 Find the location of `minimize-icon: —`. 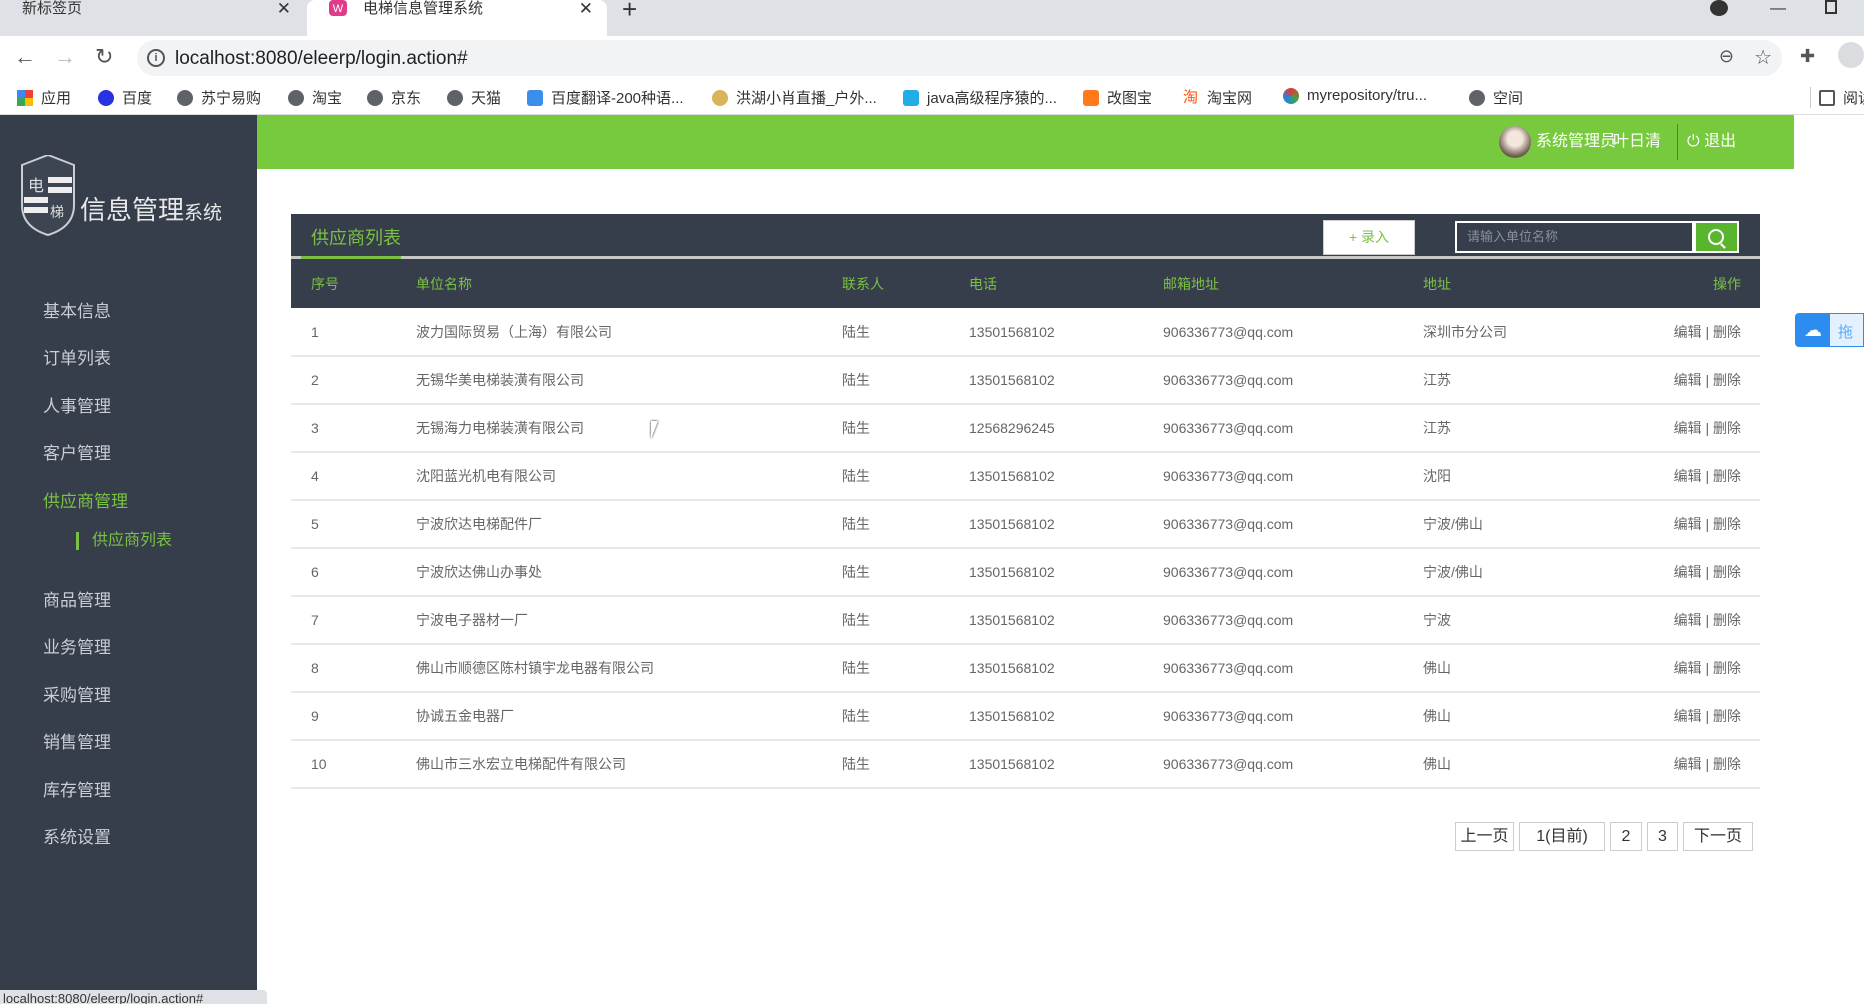

minimize-icon: — is located at coordinates (1778, 9).